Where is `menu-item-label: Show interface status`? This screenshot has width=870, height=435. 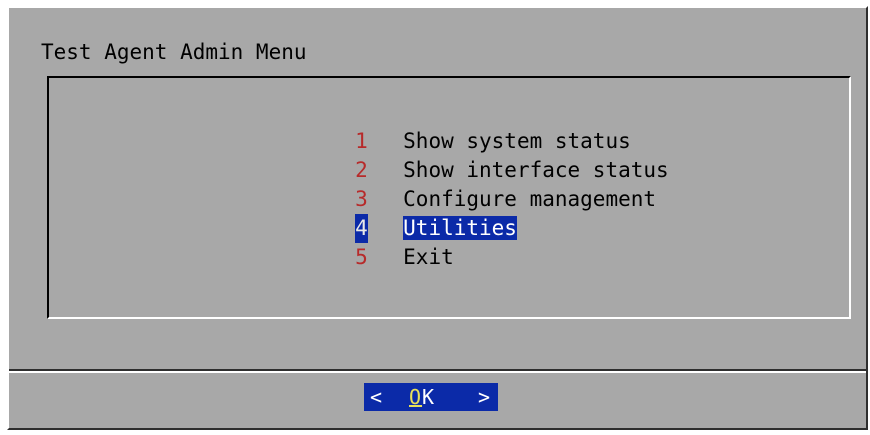 menu-item-label: Show interface status is located at coordinates (536, 170).